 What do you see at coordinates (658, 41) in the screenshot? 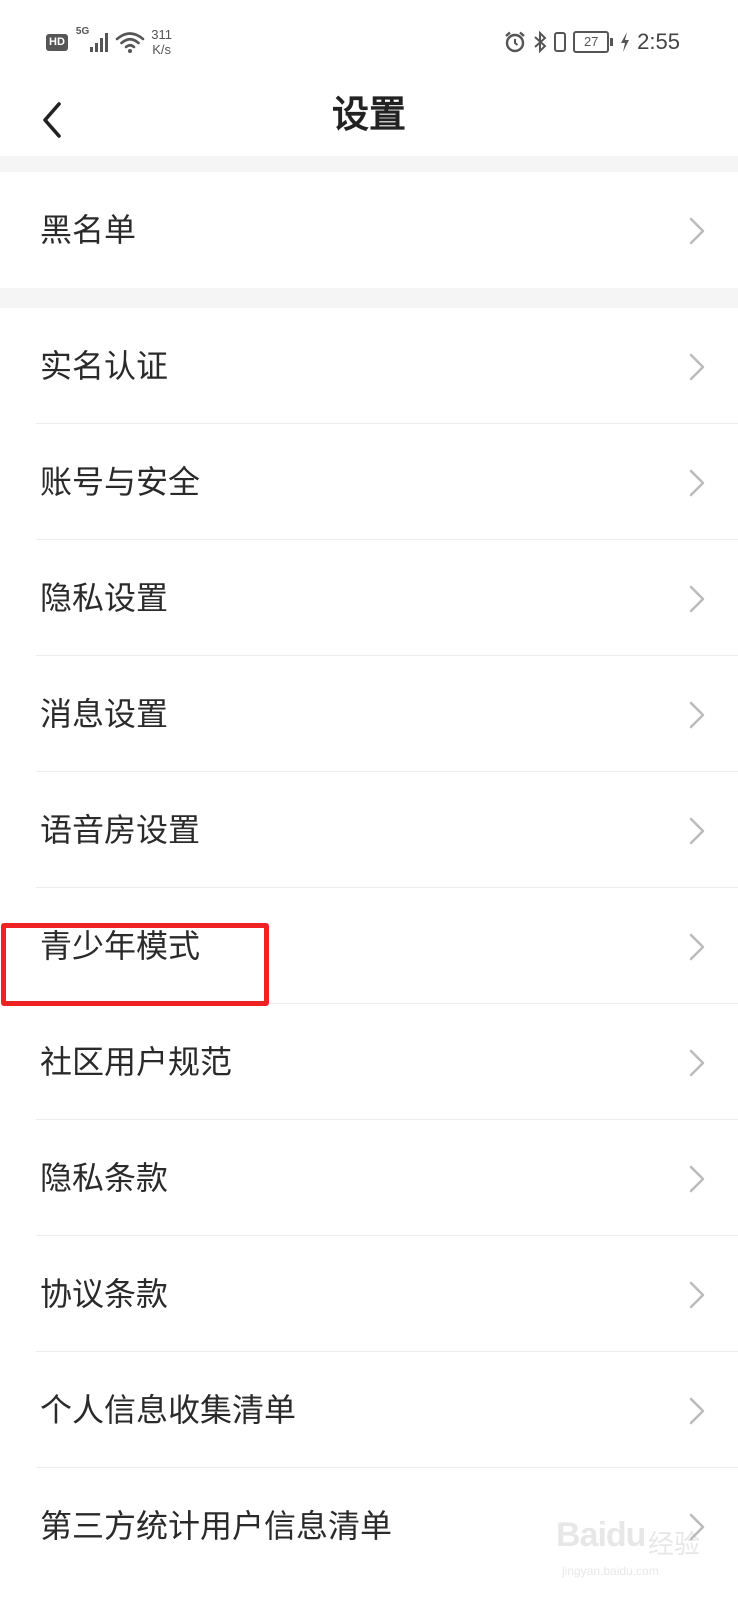
I see `status-time: 2:55` at bounding box center [658, 41].